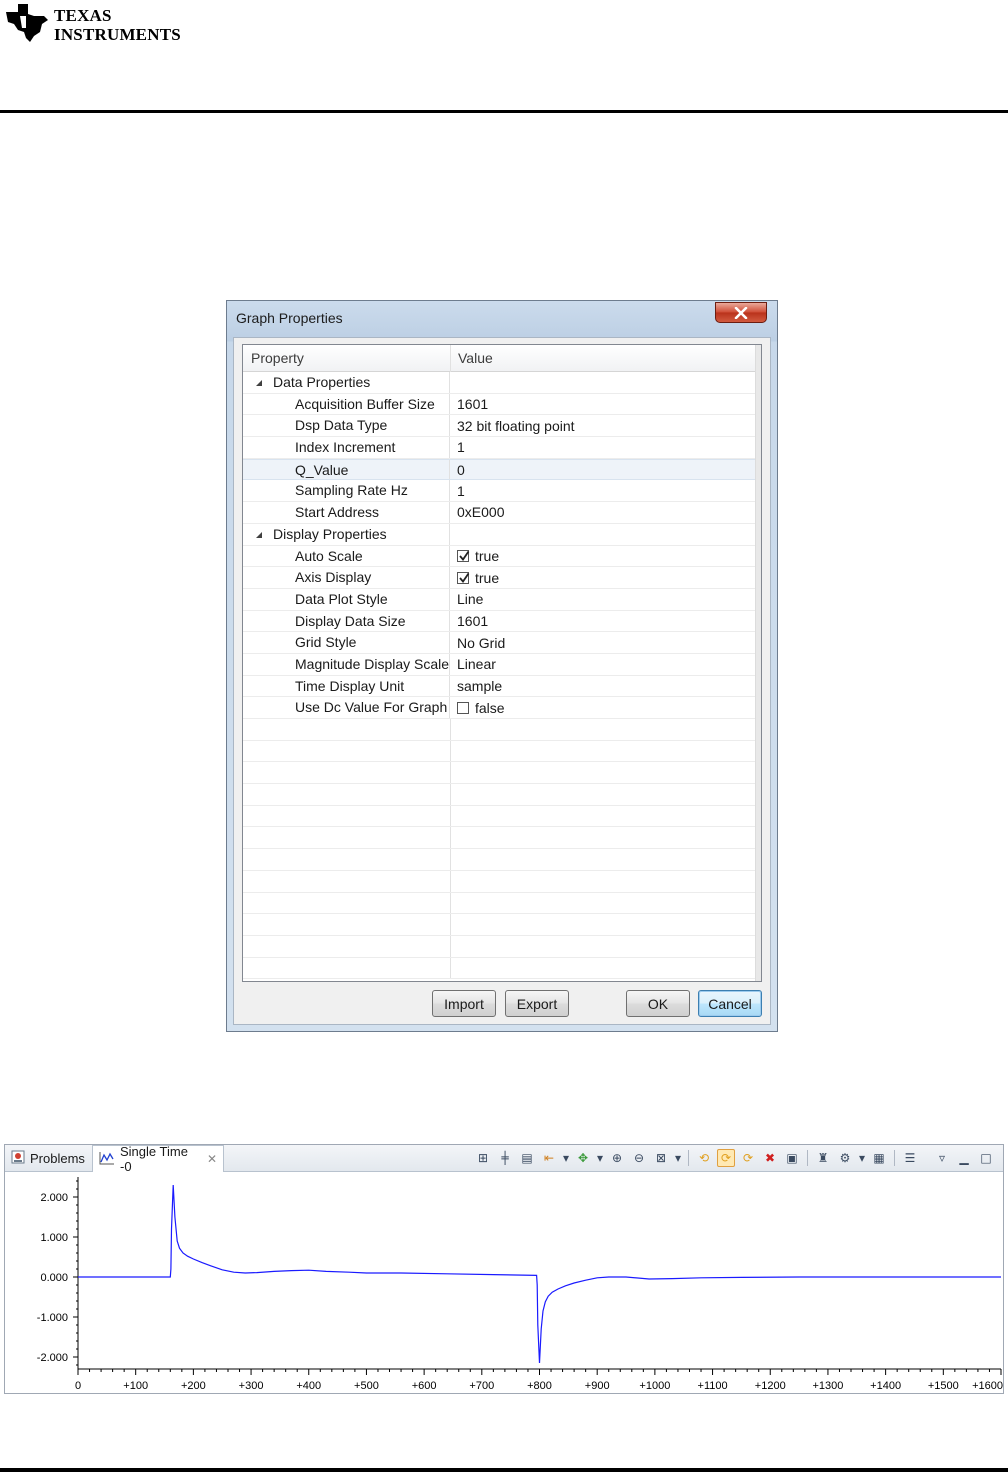 The image size is (1008, 1472). I want to click on y-tick-label: 0.000, so click(54, 1278).